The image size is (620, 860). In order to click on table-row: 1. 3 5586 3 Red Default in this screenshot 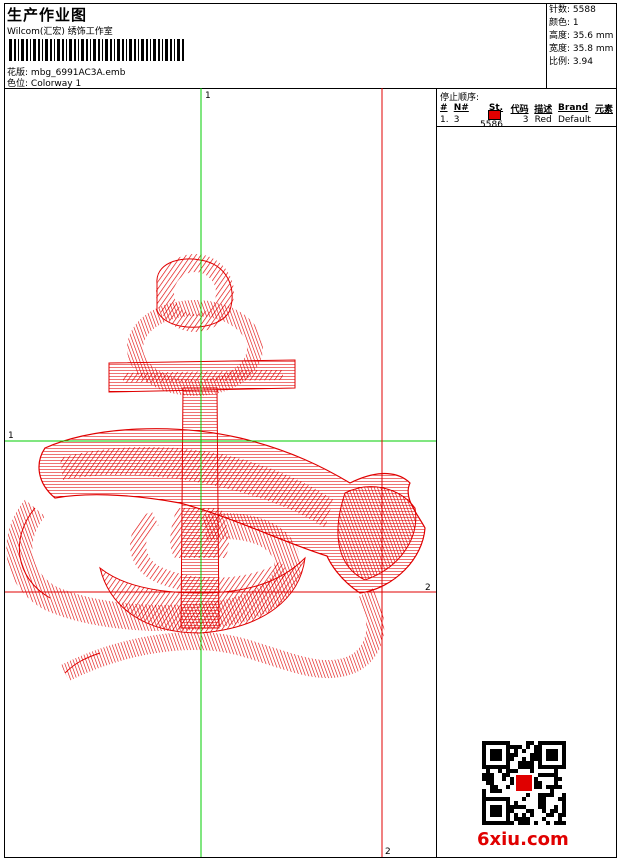, I will do `click(526, 119)`.